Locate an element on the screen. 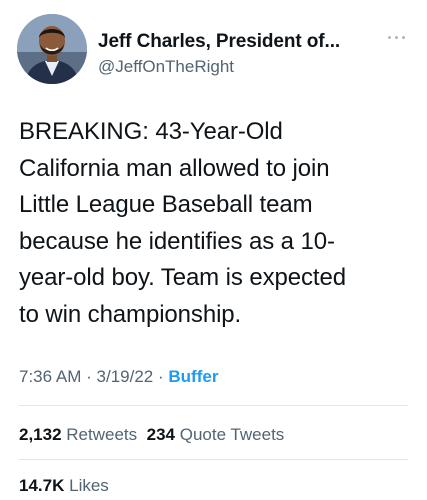 This screenshot has height=500, width=427. tweet-line: year-old boy. Team is expected is located at coordinates (182, 277).